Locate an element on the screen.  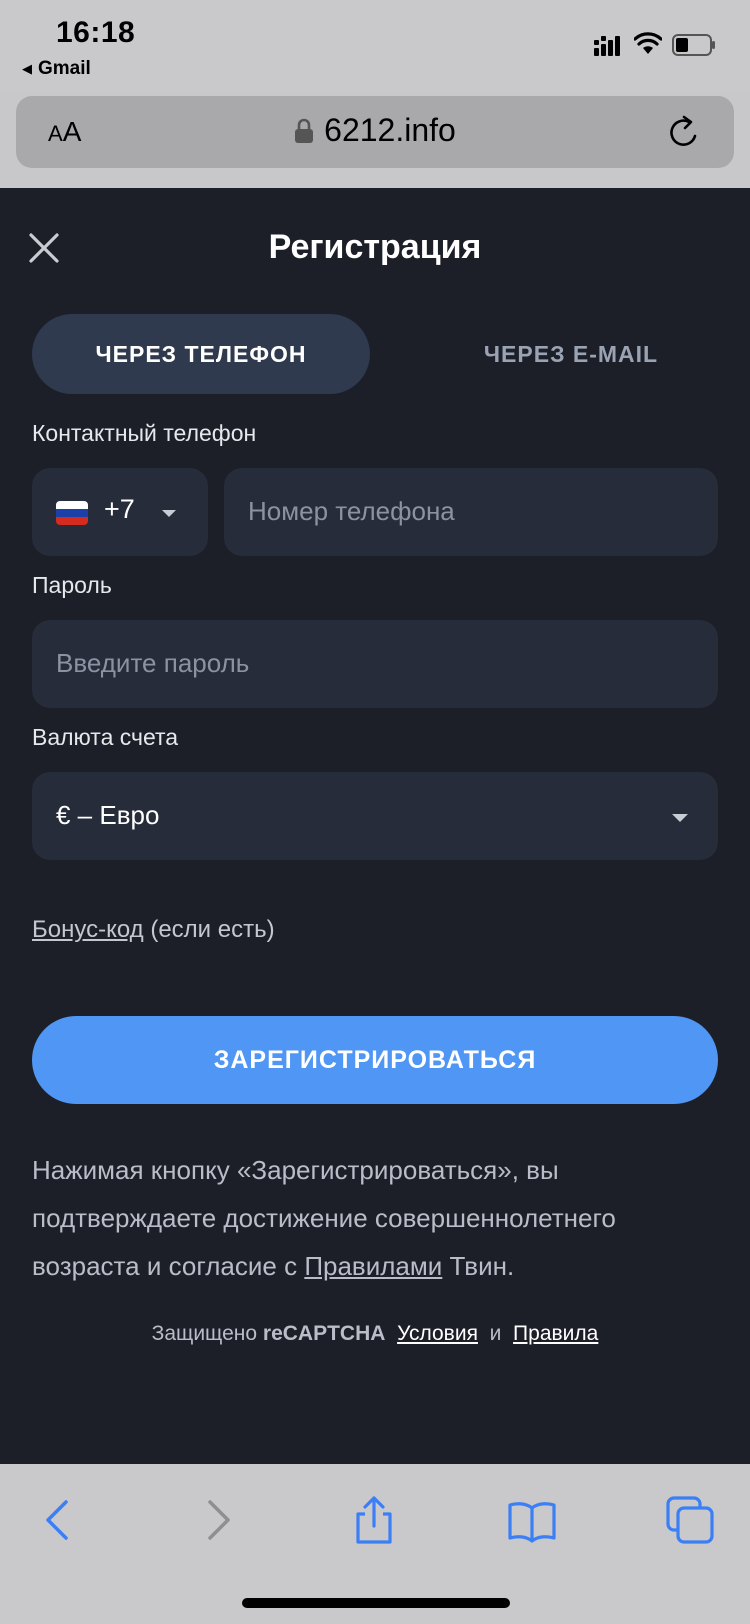
currency-value: € – Евро is located at coordinates (108, 815).